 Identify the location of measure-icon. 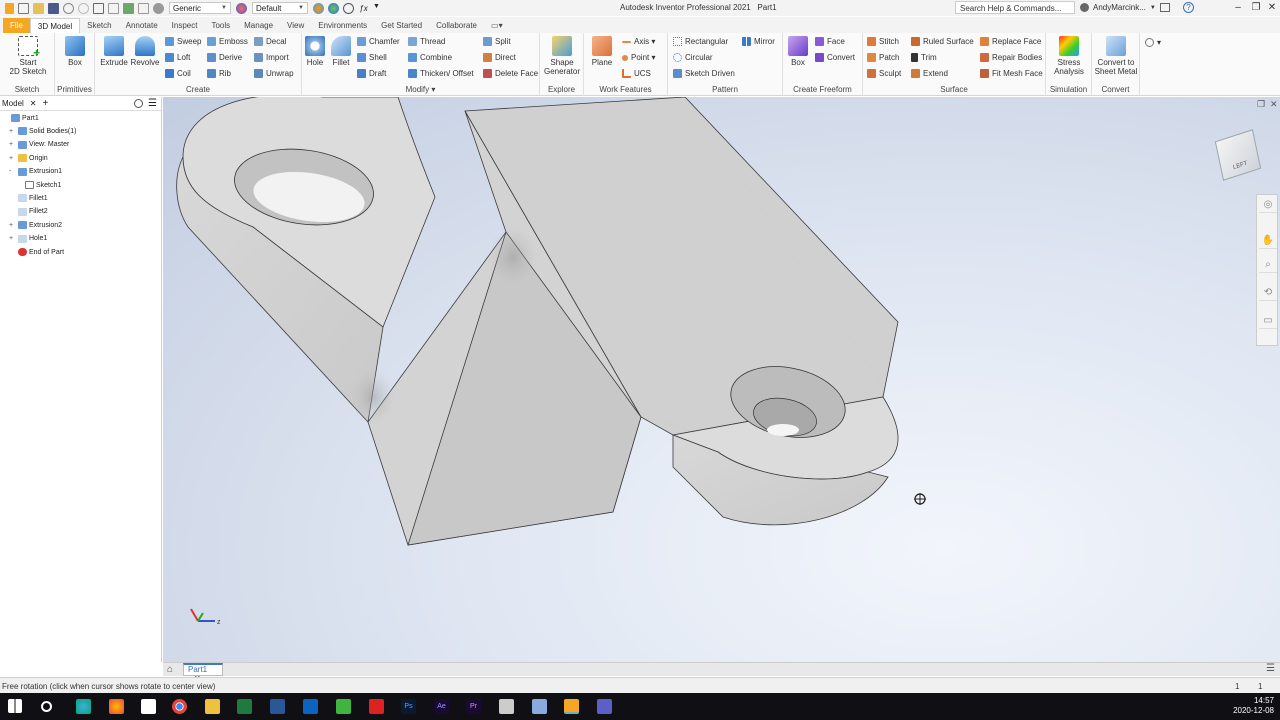
(143, 8).